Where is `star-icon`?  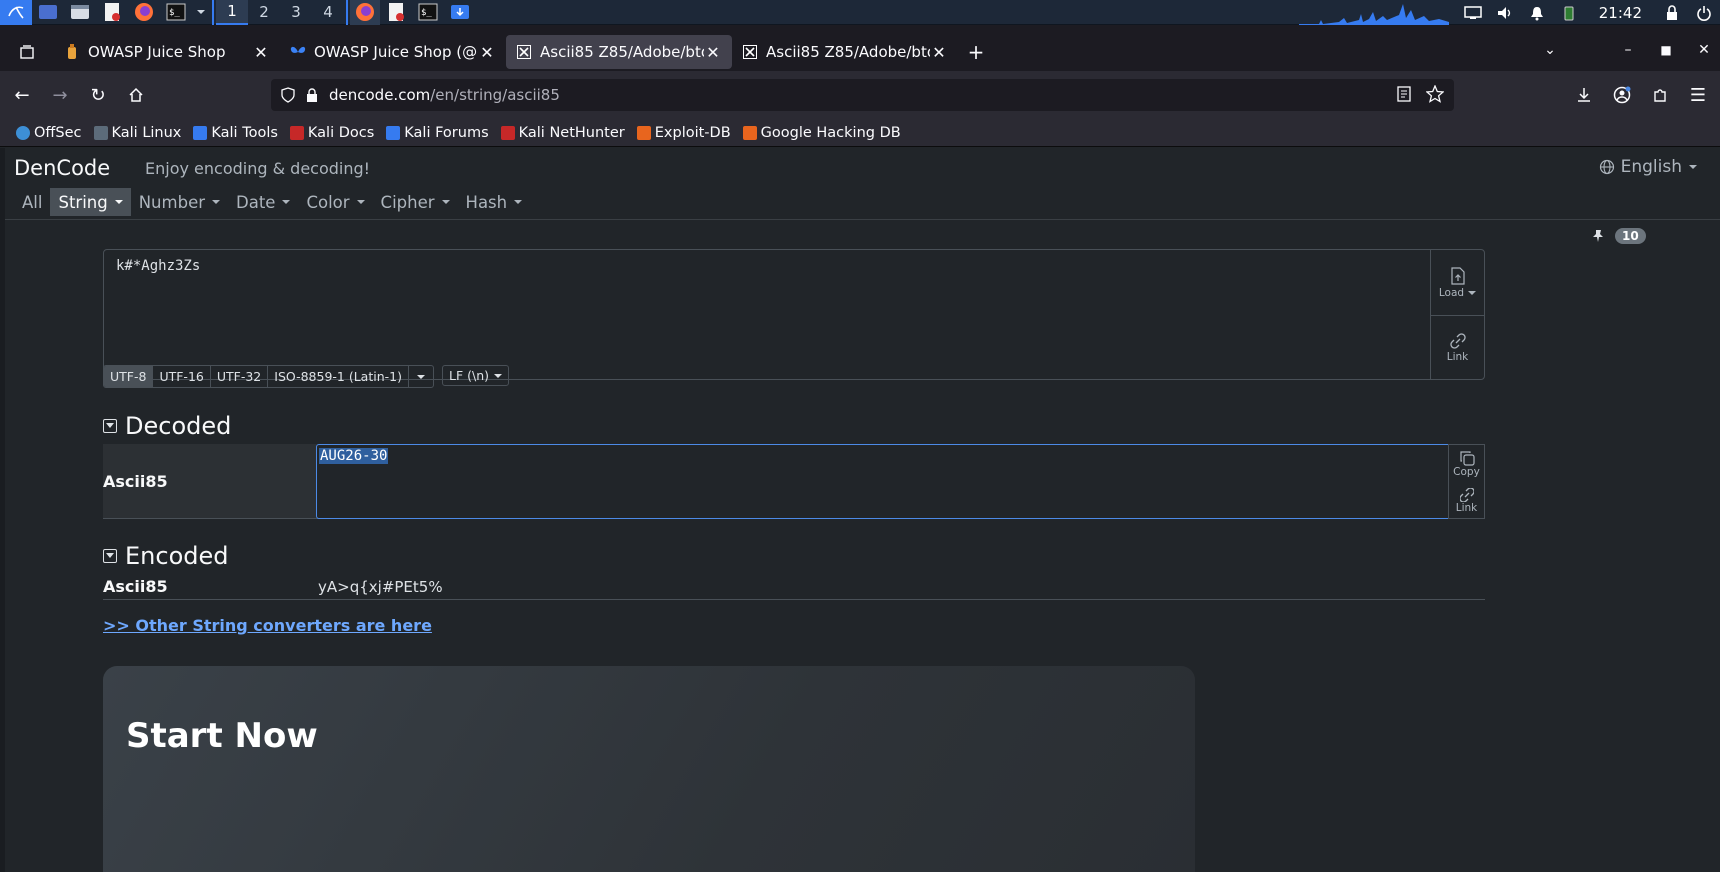 star-icon is located at coordinates (1435, 94).